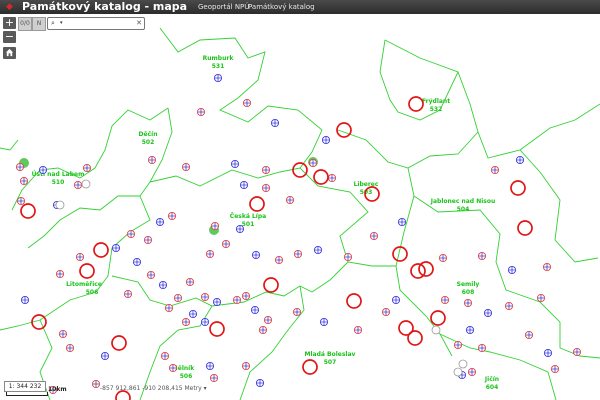  What do you see at coordinates (9, 37) in the screenshot?
I see `zoom-out-button: −` at bounding box center [9, 37].